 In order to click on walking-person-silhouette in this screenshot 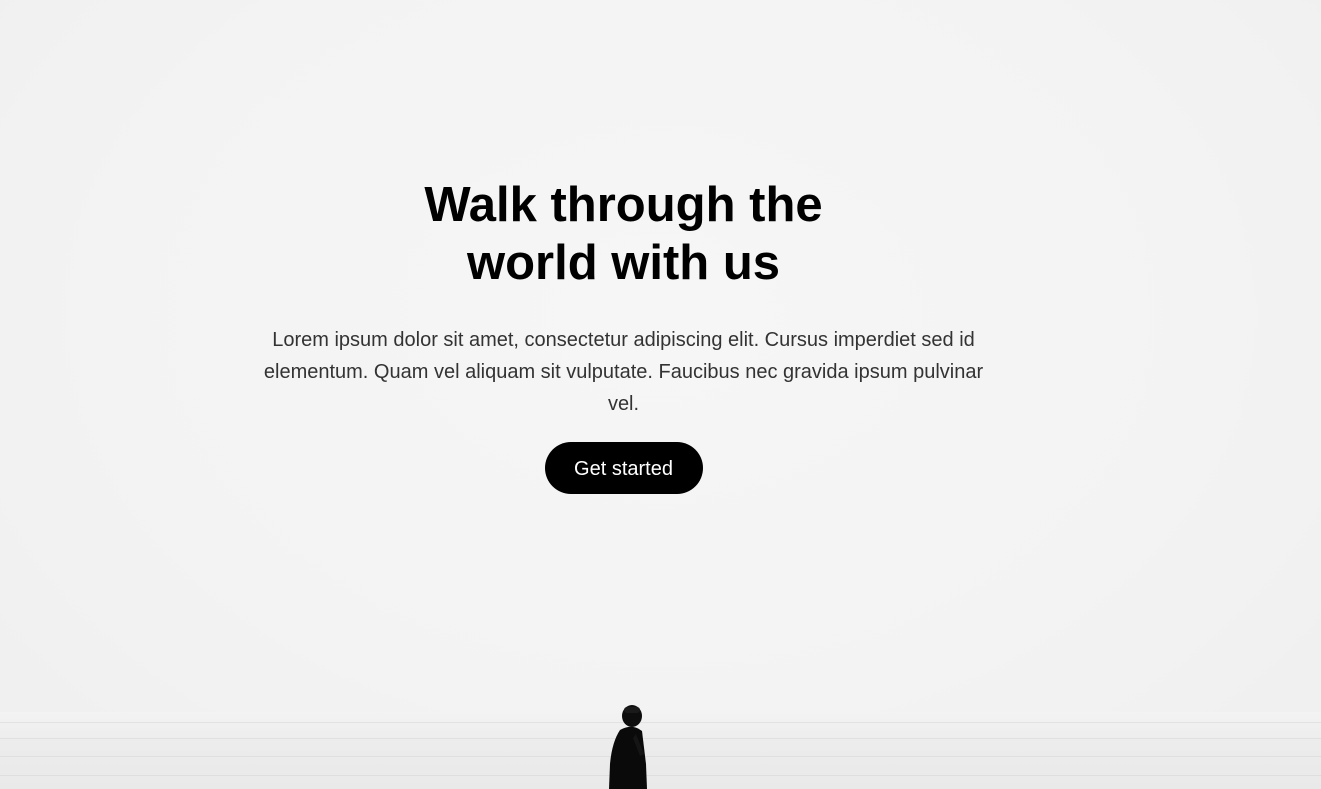, I will do `click(628, 747)`.